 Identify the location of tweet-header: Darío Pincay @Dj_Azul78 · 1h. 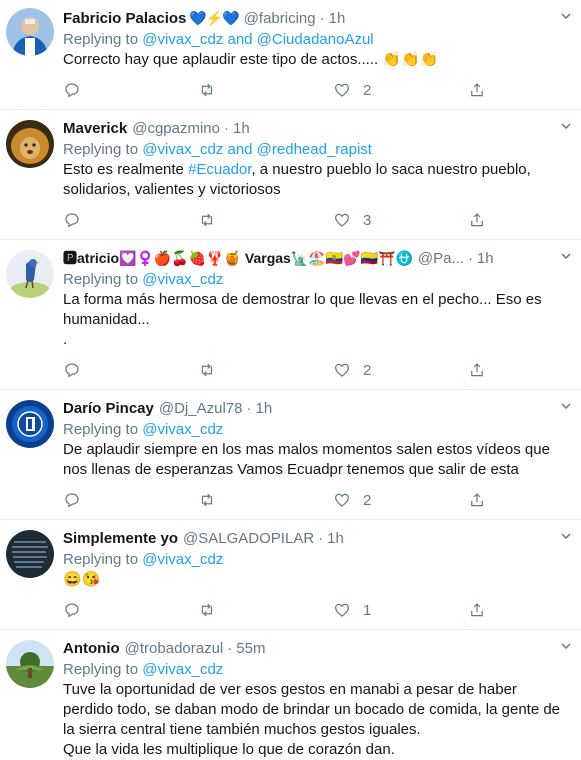
(316, 408).